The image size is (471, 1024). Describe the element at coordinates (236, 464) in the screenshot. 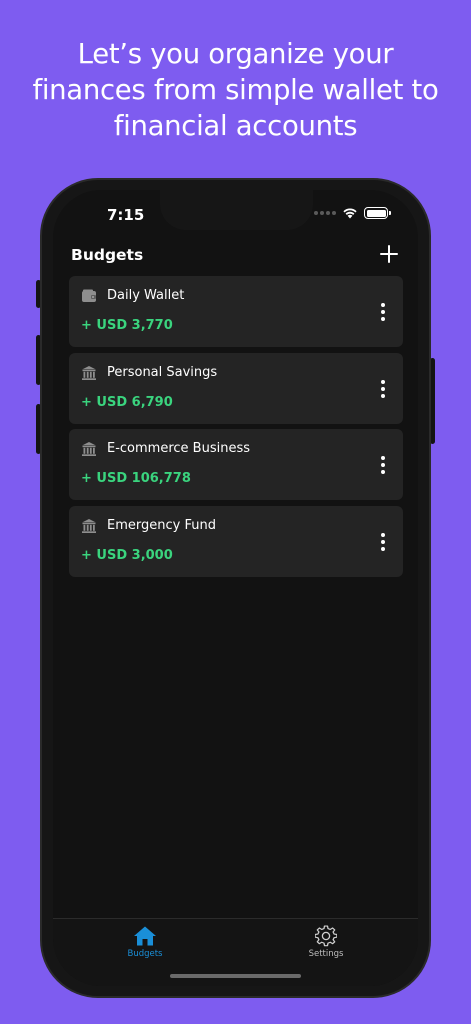

I see `budget-card-e-commerce-business: E-commerce Business + USD 106,778` at that location.